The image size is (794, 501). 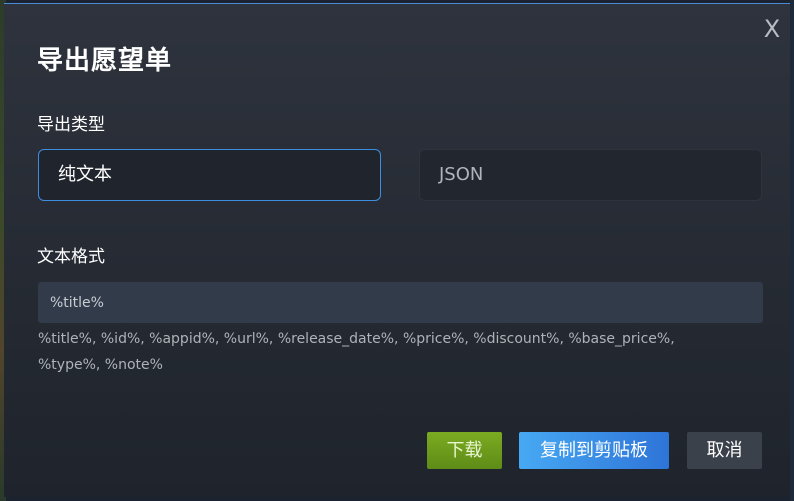 What do you see at coordinates (71, 125) in the screenshot?
I see `export-type-label: 导出类型` at bounding box center [71, 125].